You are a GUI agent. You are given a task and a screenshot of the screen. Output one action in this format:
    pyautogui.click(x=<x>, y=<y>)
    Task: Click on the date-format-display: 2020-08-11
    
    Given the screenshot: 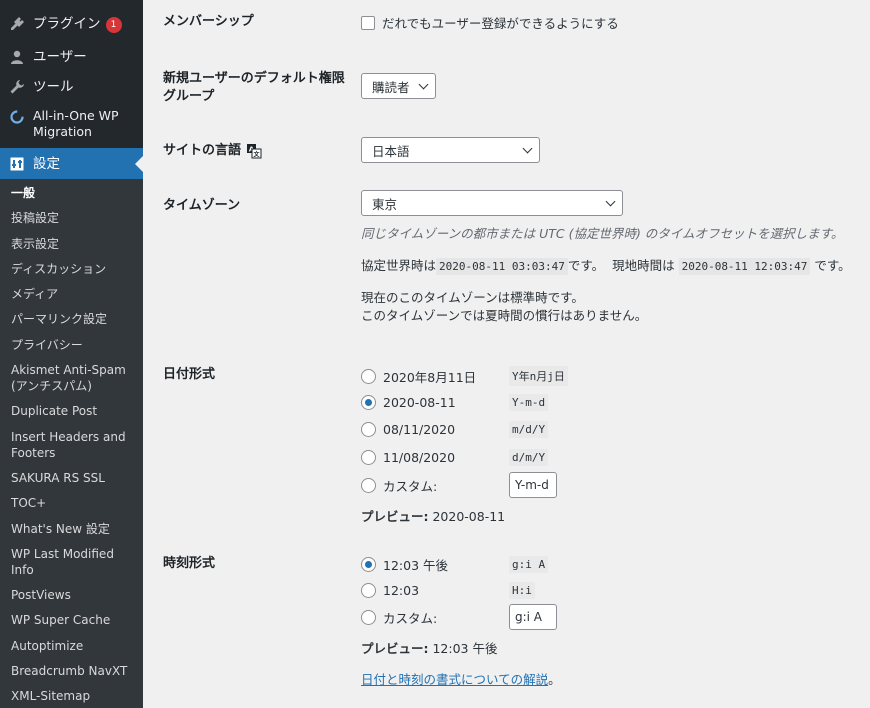 What is the action you would take?
    pyautogui.click(x=419, y=402)
    